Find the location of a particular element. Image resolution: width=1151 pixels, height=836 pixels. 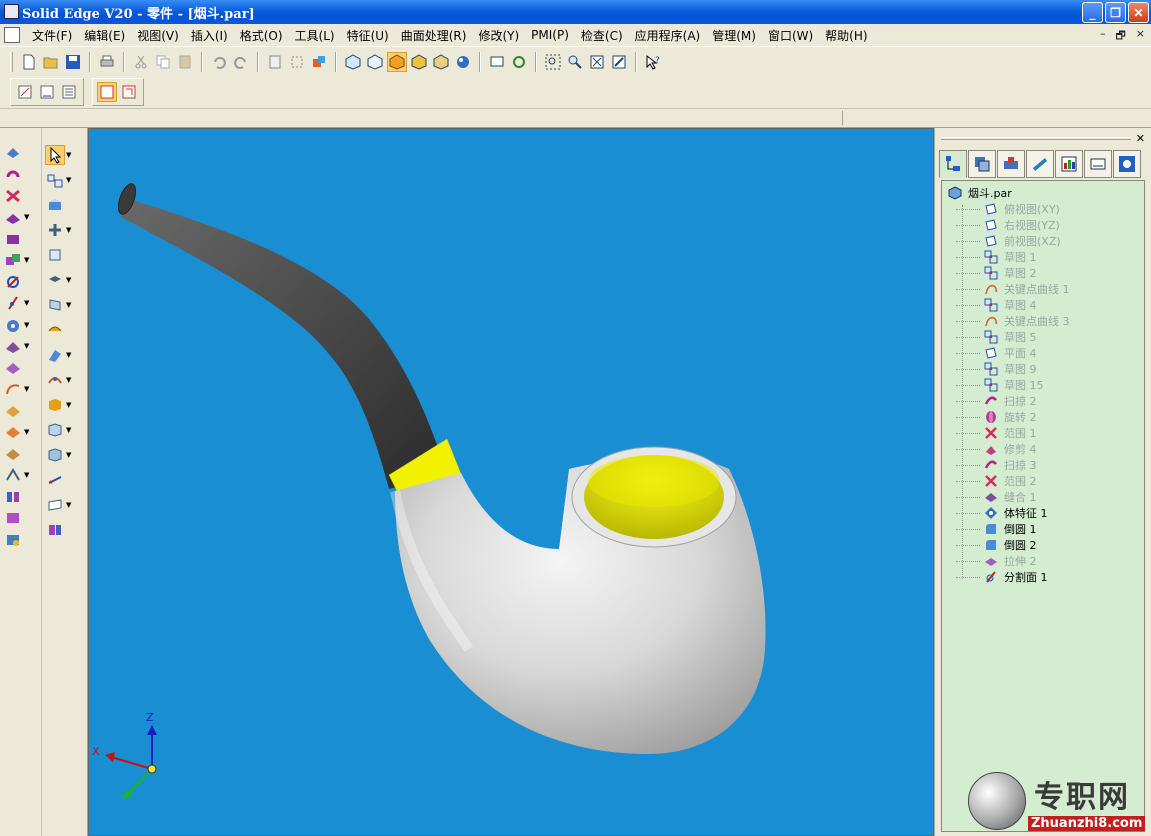

menu-surfacing: 曲面处理(R) is located at coordinates (434, 35).